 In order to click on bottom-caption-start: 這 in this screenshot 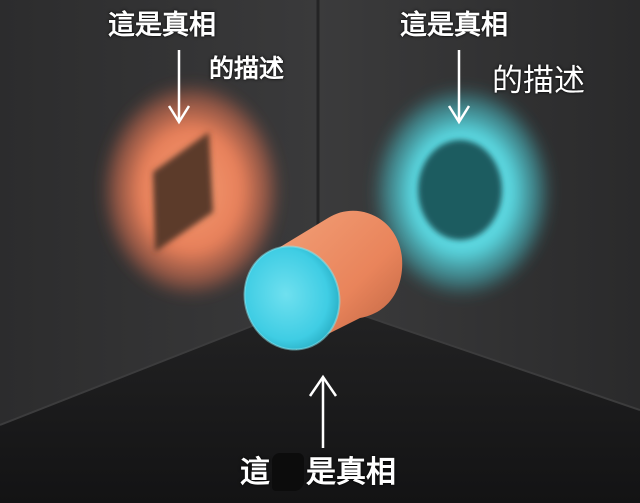, I will do `click(255, 472)`.